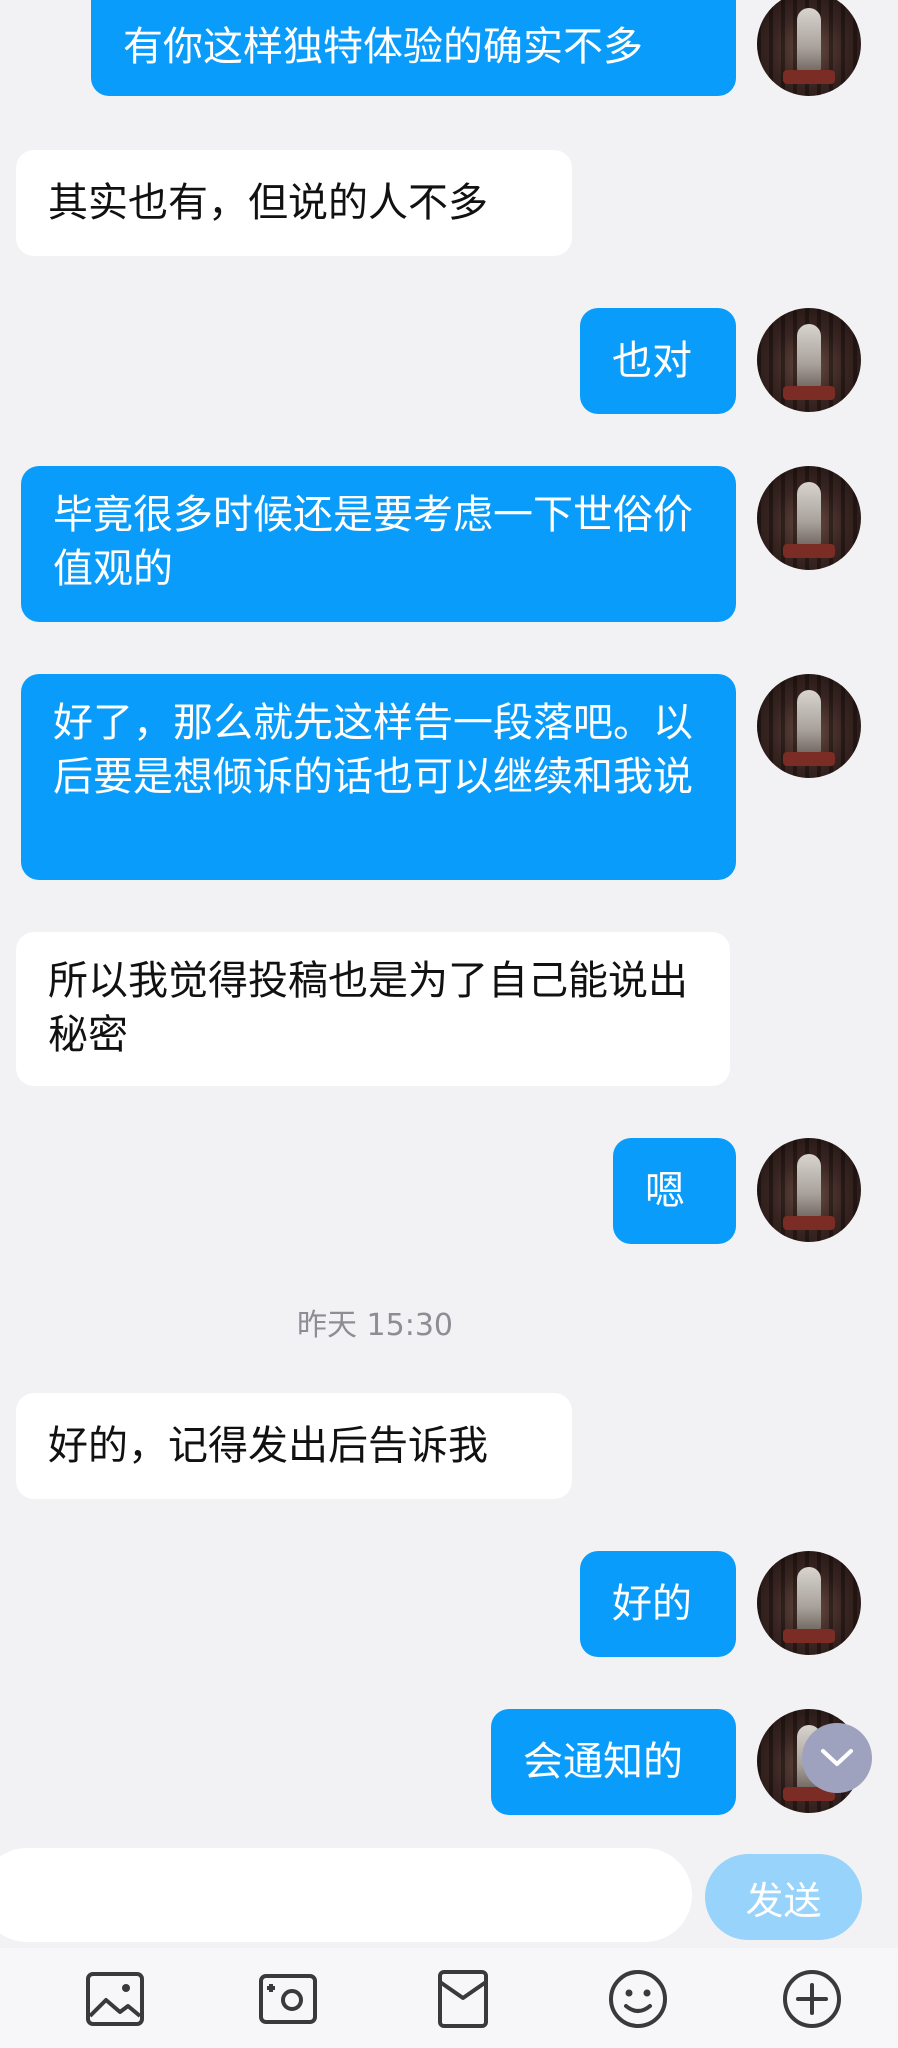 The height and width of the screenshot is (2048, 898). I want to click on camera-icon, so click(288, 1999).